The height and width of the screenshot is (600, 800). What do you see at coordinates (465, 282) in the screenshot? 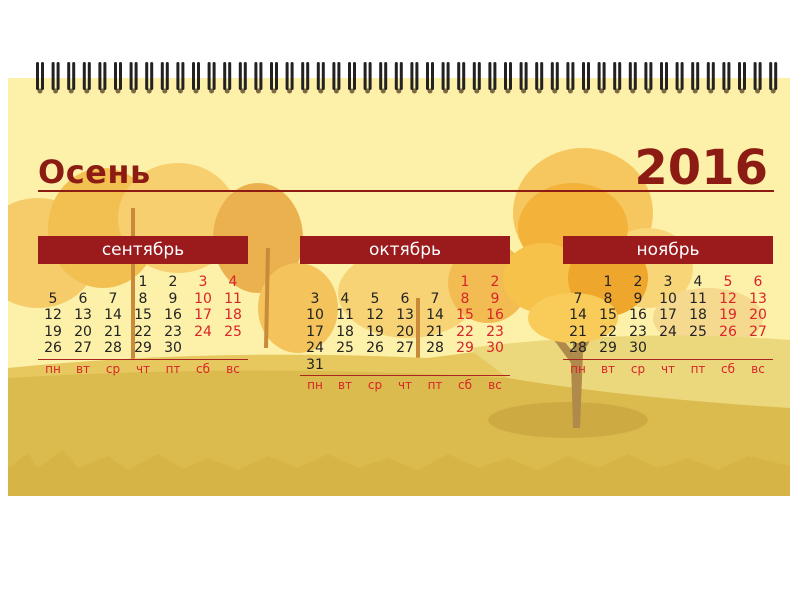
I see `day-cell: 1` at bounding box center [465, 282].